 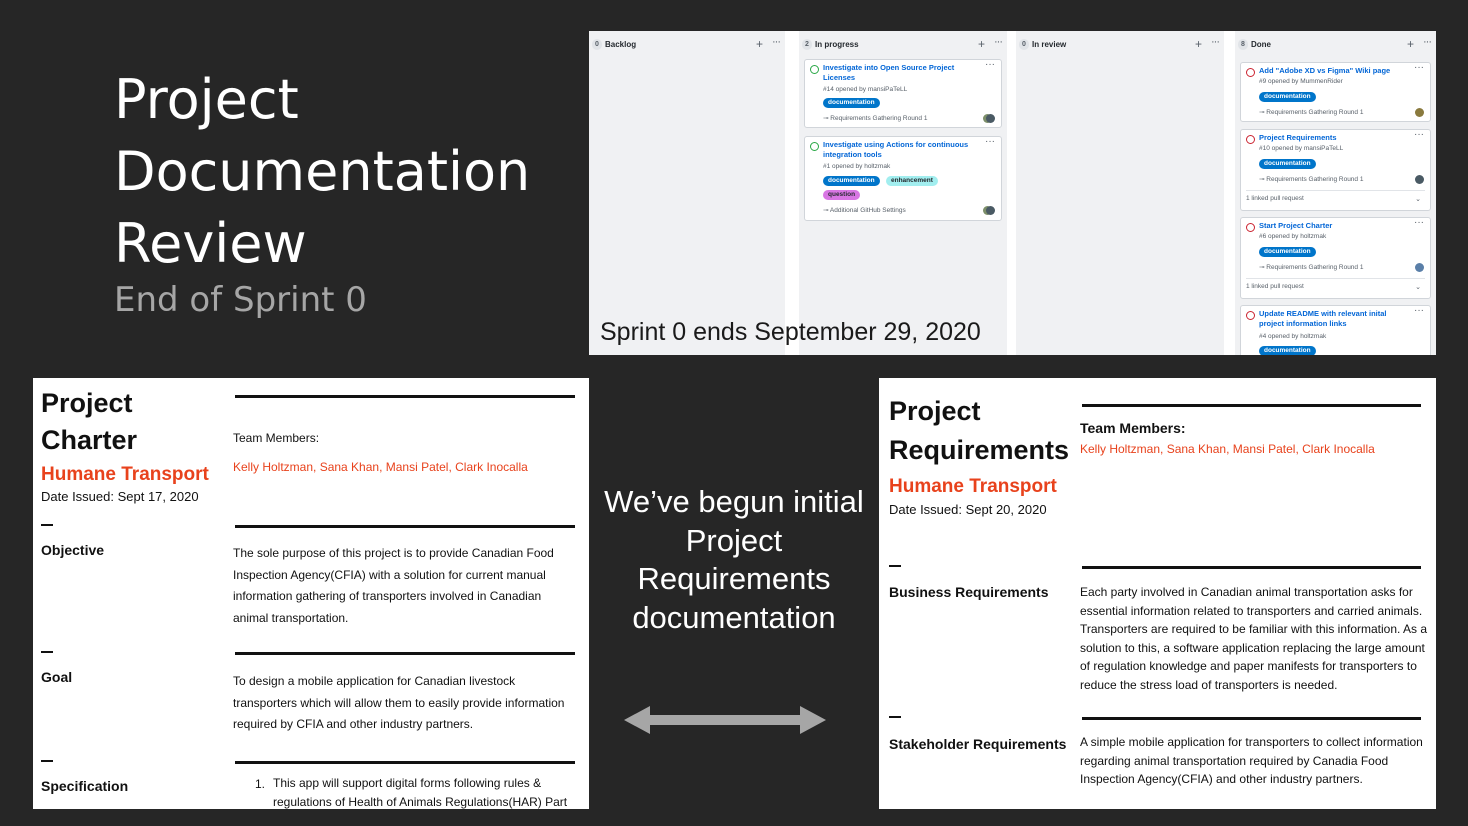 I want to click on specification-number: 1., so click(x=260, y=784).